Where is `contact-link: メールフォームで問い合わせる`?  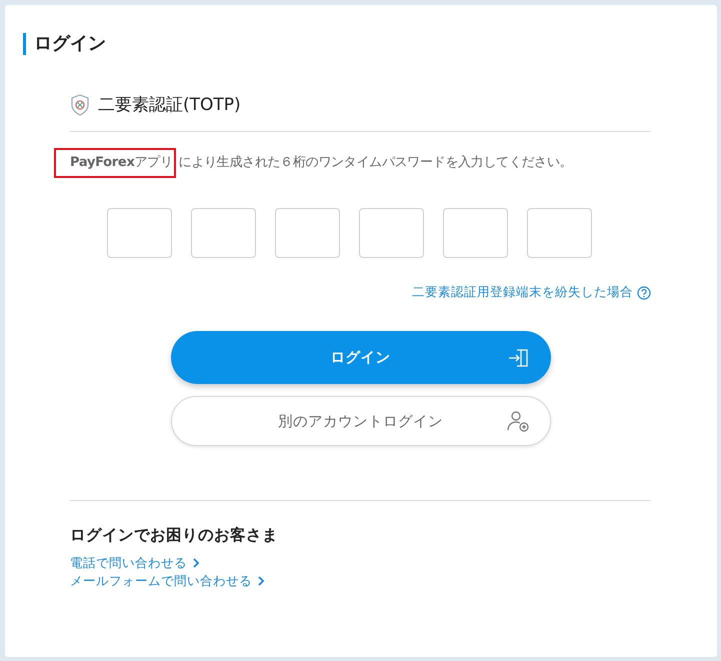
contact-link: メールフォームで問い合わせる is located at coordinates (360, 581).